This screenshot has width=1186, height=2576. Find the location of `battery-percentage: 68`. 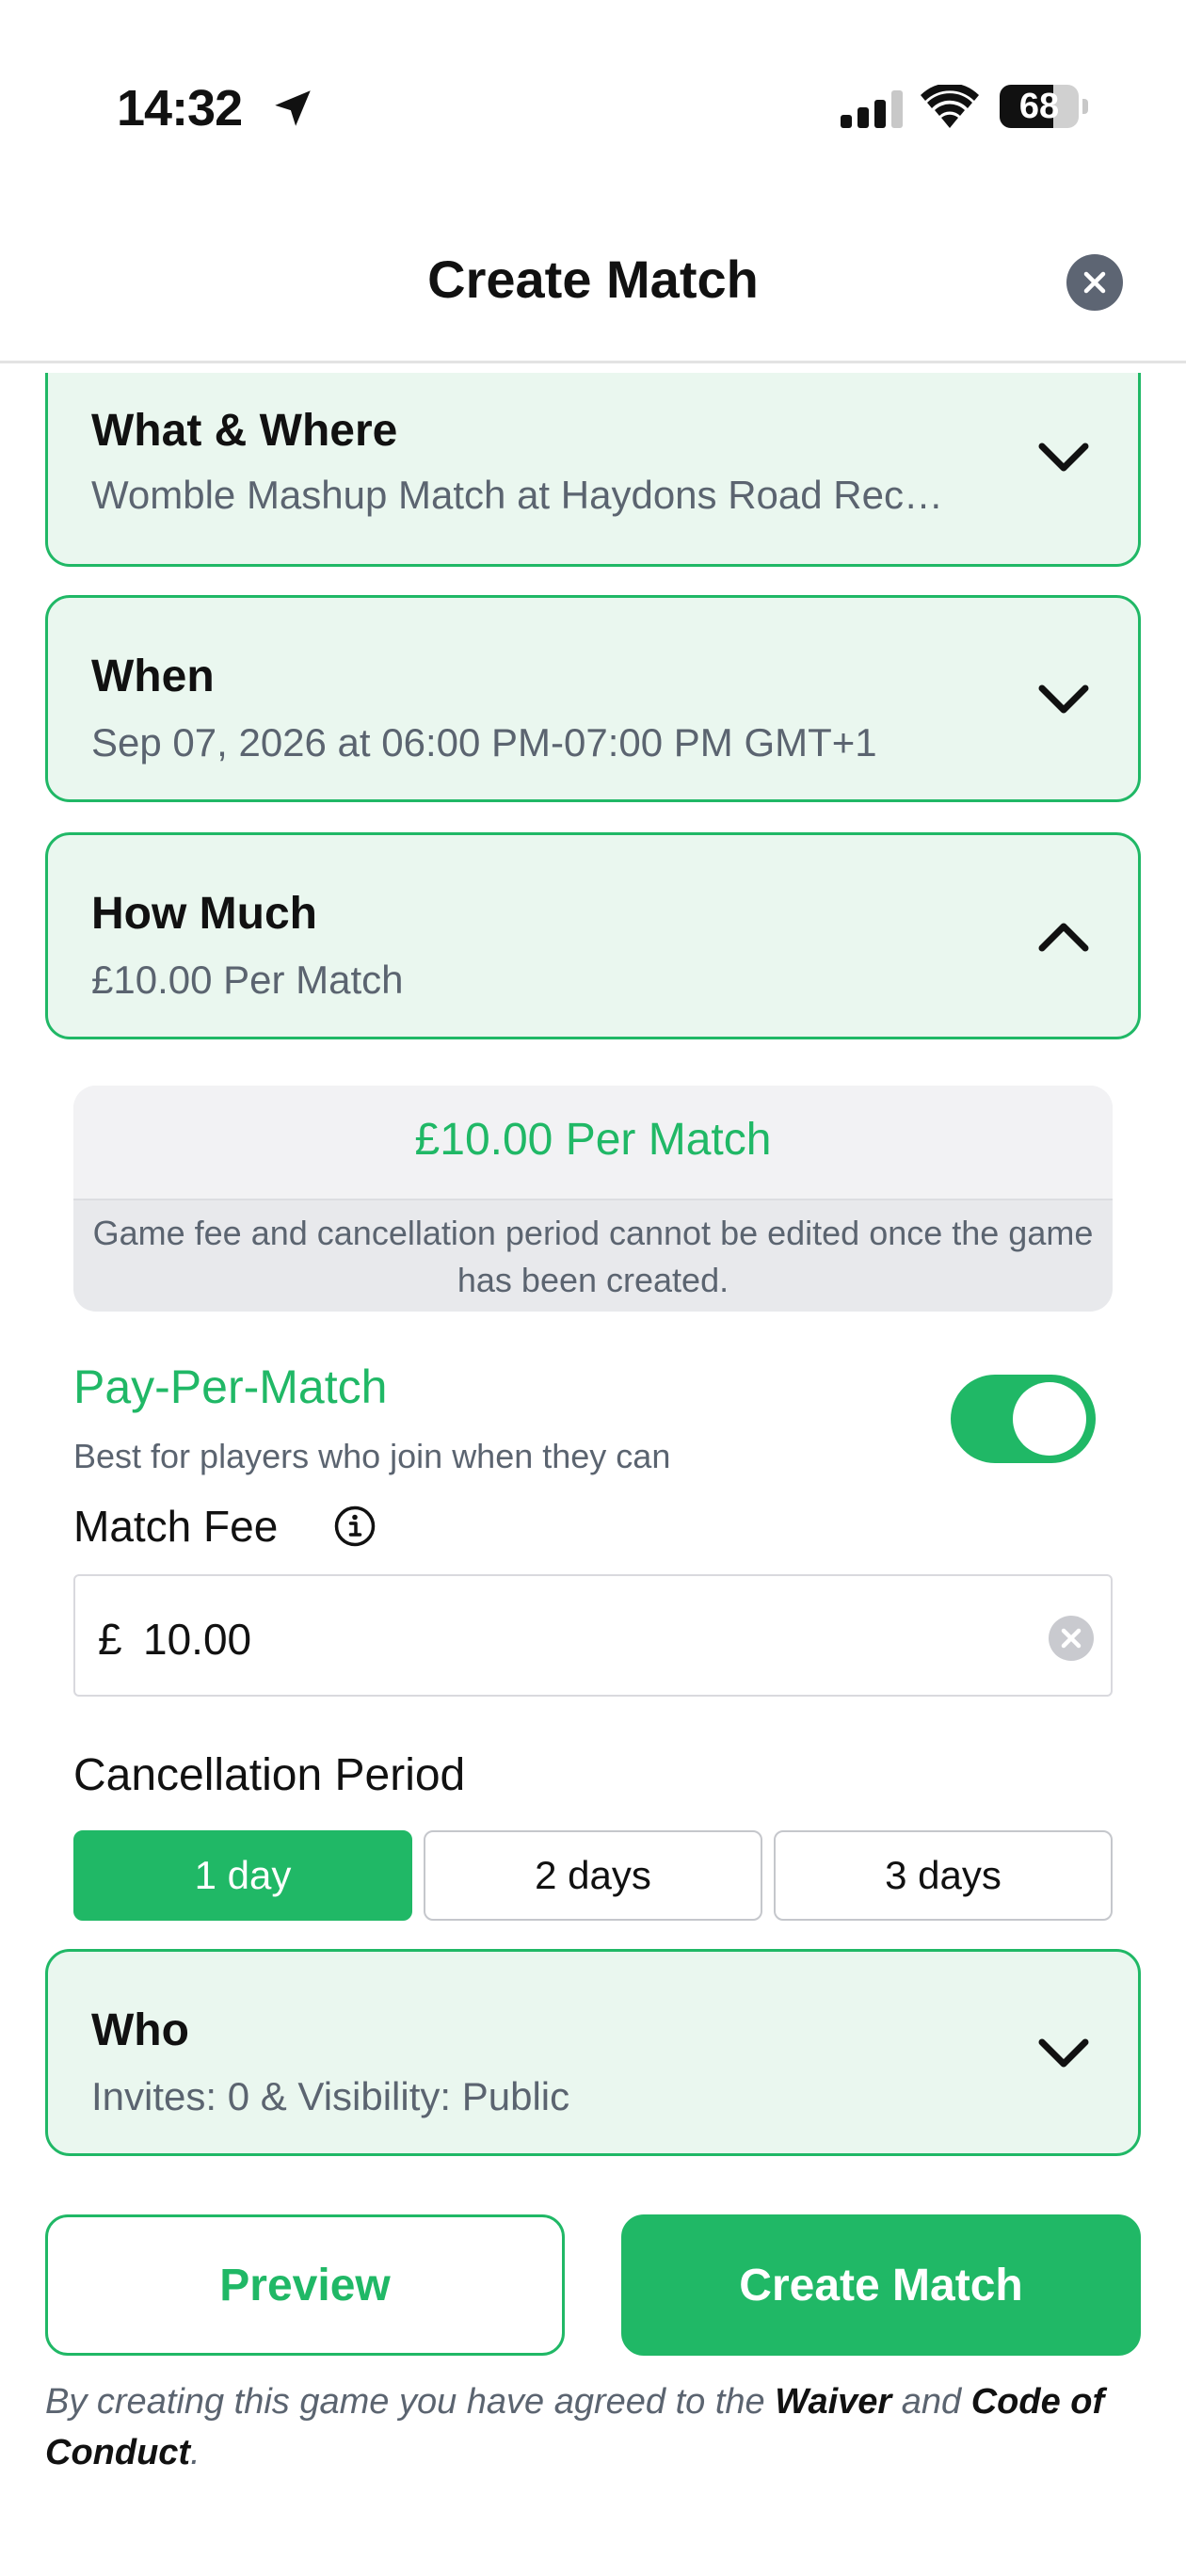

battery-percentage: 68 is located at coordinates (1039, 106).